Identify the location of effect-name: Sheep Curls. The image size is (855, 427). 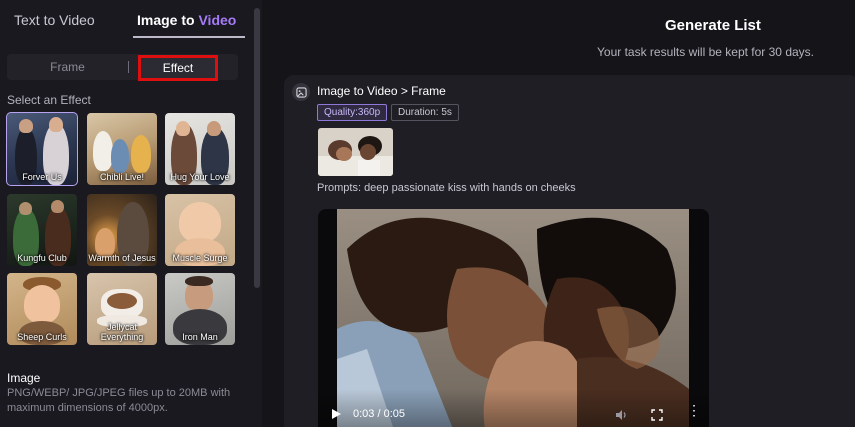
(42, 337).